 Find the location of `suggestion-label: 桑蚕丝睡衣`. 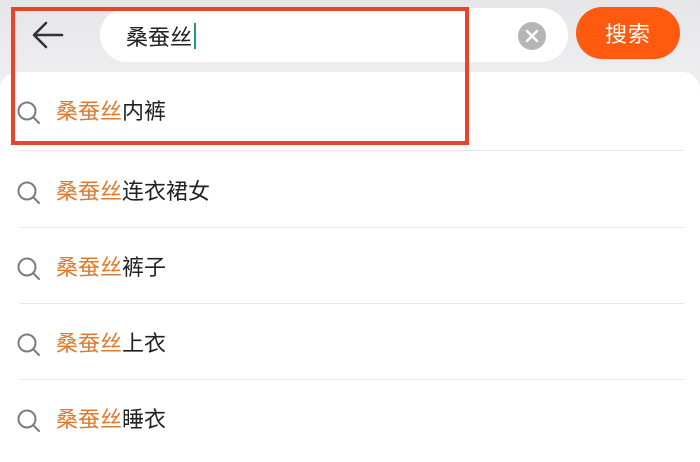

suggestion-label: 桑蚕丝睡衣 is located at coordinates (111, 421).